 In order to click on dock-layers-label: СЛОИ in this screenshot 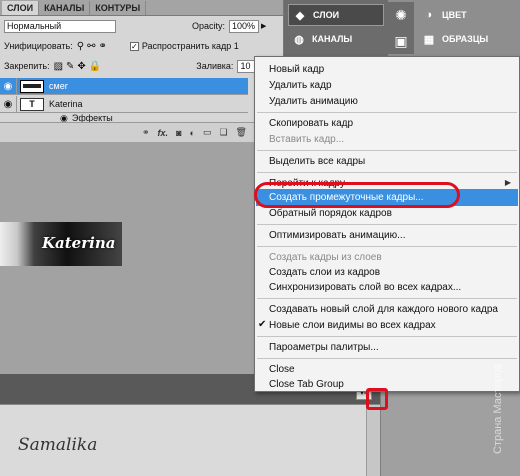, I will do `click(326, 15)`.